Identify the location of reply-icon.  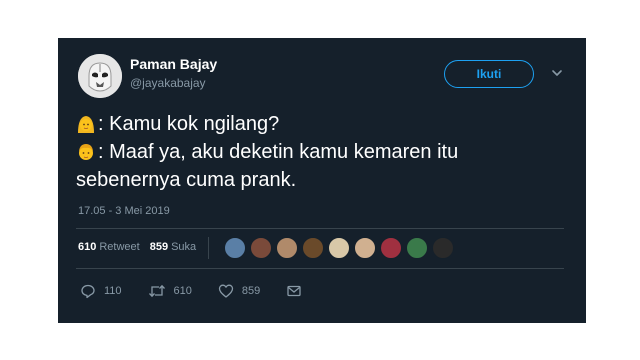
(88, 291).